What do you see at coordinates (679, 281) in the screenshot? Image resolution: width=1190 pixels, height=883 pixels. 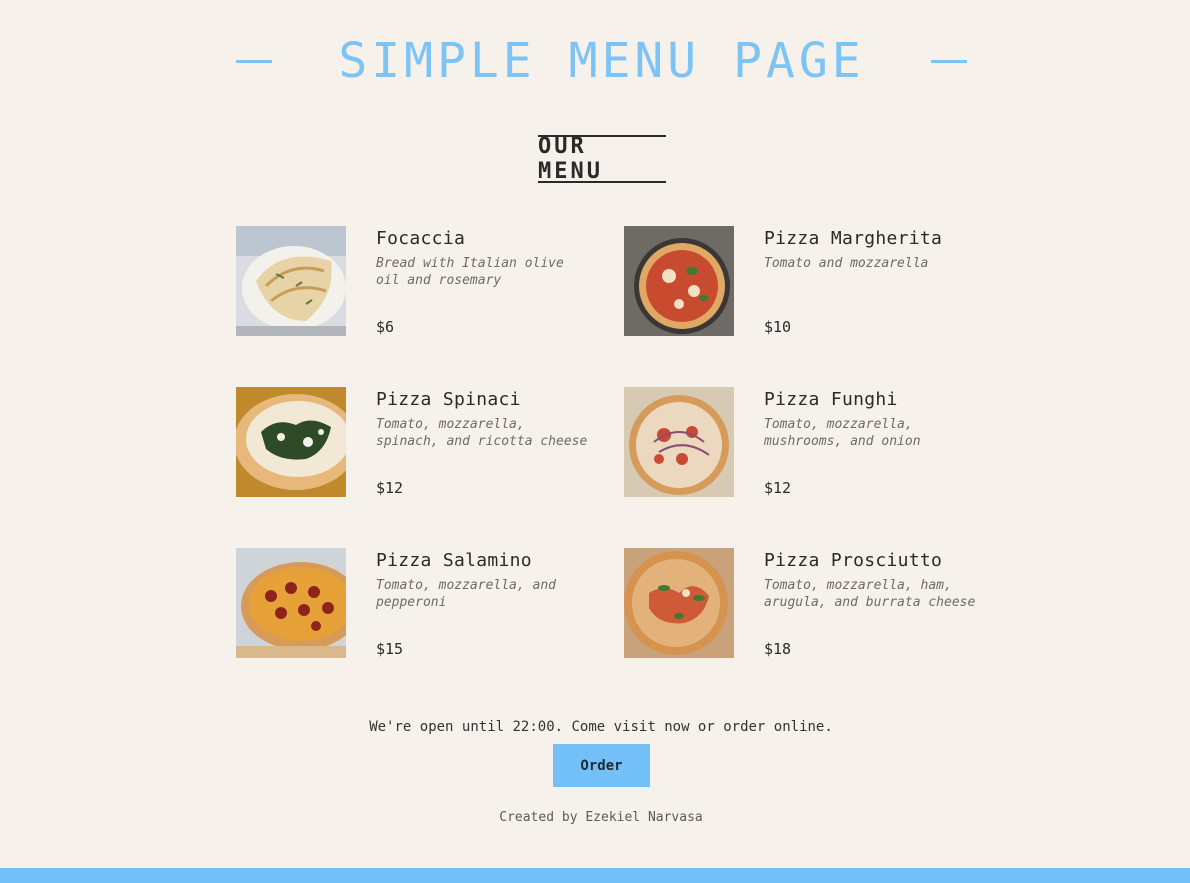 I see `pizza-margherita-image` at bounding box center [679, 281].